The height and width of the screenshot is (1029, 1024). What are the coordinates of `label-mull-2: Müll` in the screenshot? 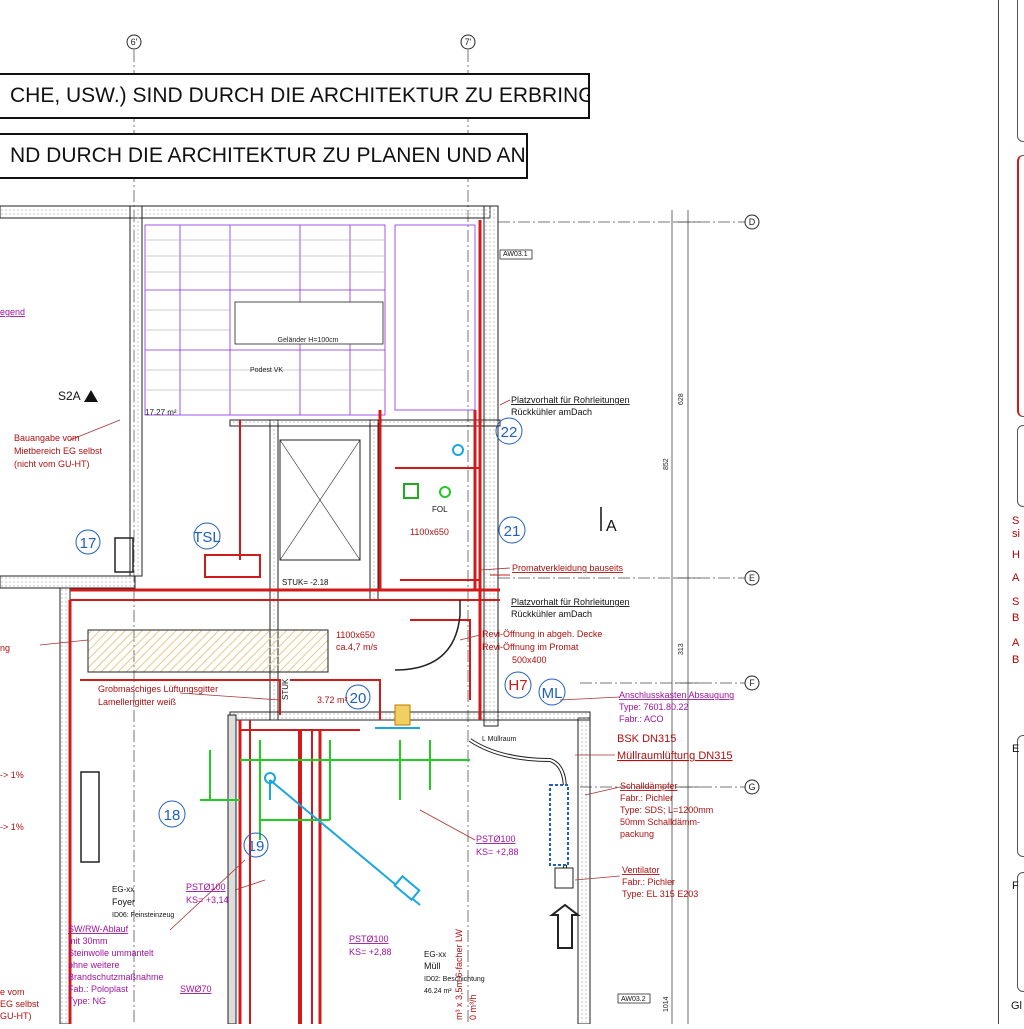 It's located at (432, 966).